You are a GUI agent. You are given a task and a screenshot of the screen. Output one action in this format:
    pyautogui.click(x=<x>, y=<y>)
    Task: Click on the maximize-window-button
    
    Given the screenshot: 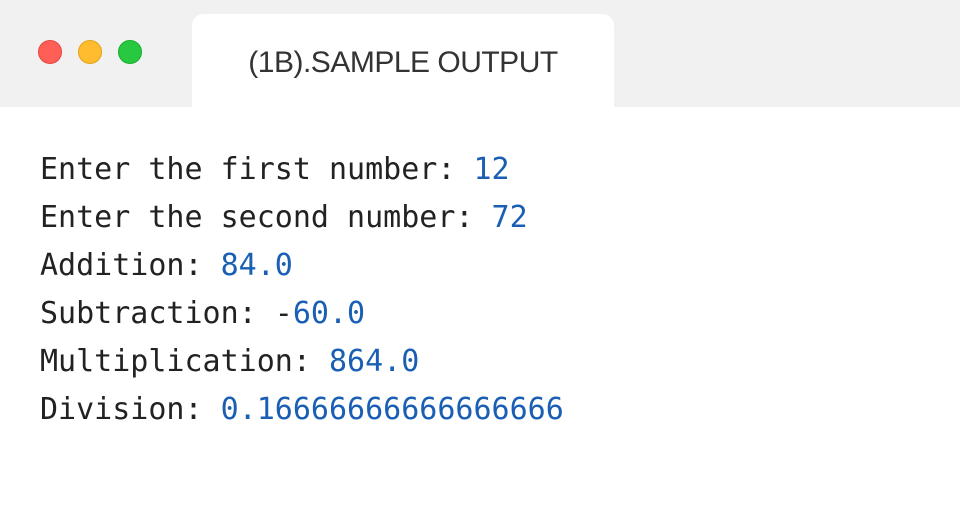 What is the action you would take?
    pyautogui.click(x=130, y=52)
    